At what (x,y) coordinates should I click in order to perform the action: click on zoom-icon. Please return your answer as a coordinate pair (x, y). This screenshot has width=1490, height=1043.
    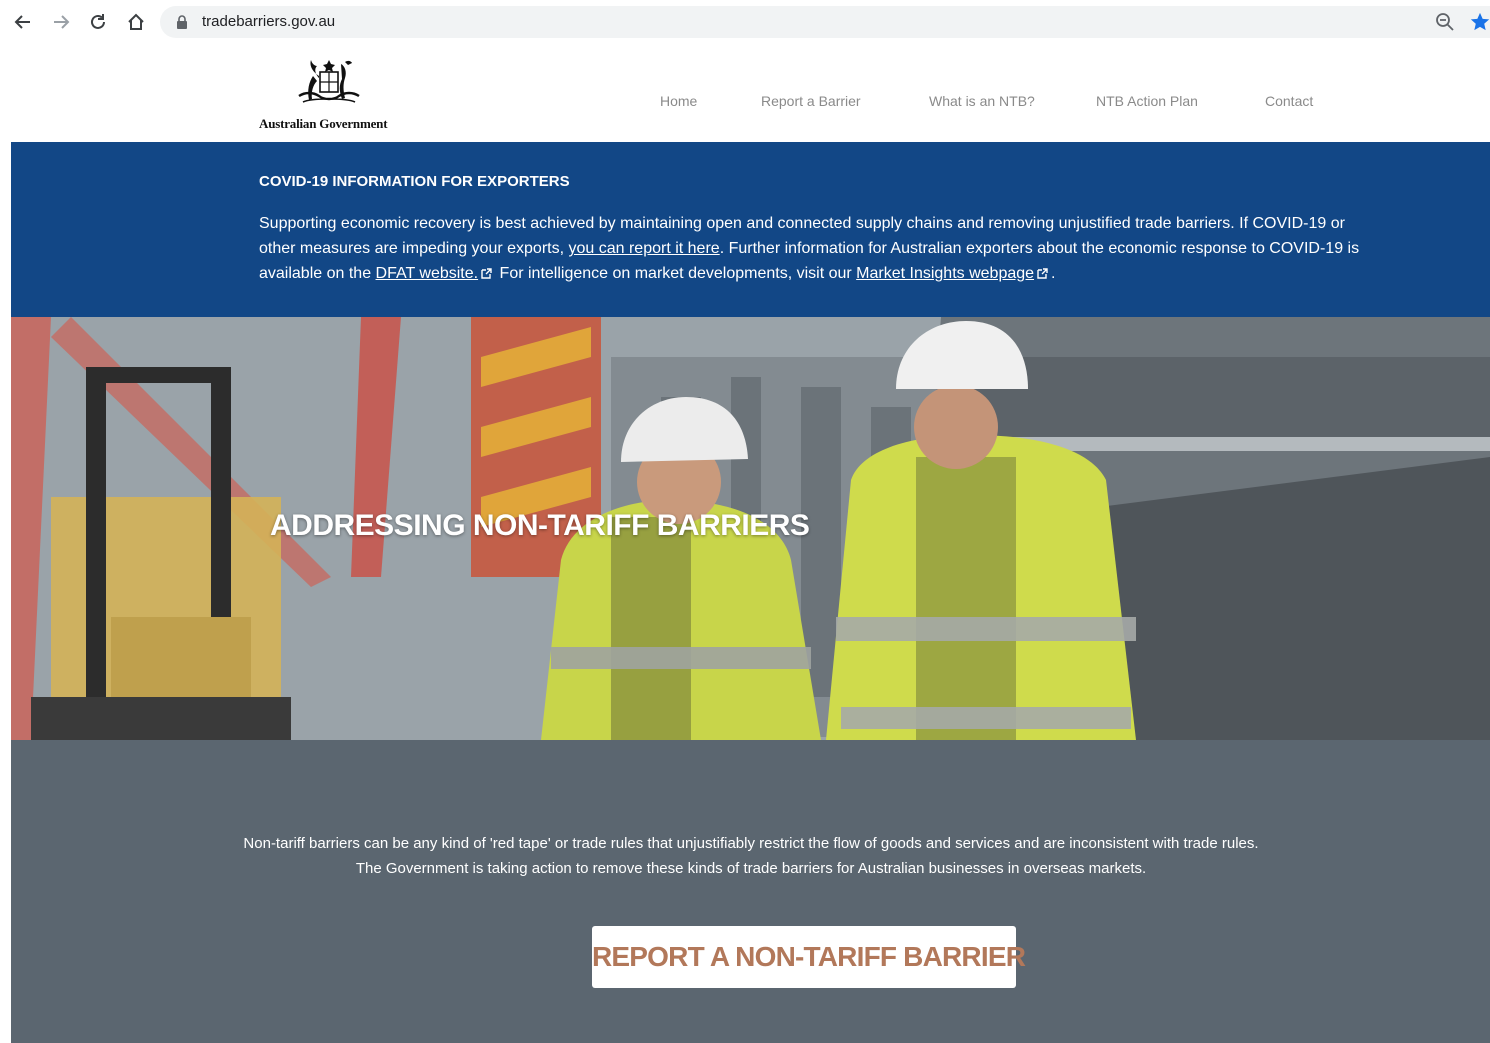
    Looking at the image, I should click on (1445, 22).